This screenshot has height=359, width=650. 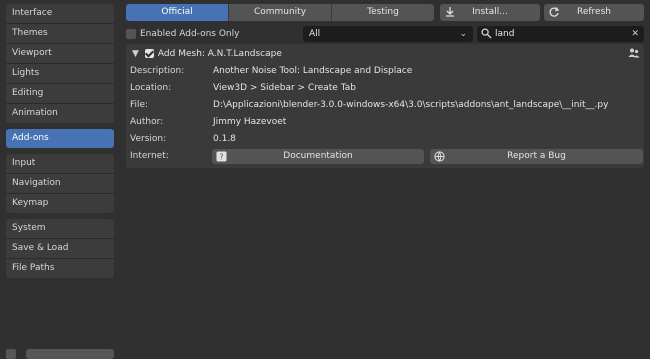 I want to click on refresh-button: Refresh, so click(x=594, y=12).